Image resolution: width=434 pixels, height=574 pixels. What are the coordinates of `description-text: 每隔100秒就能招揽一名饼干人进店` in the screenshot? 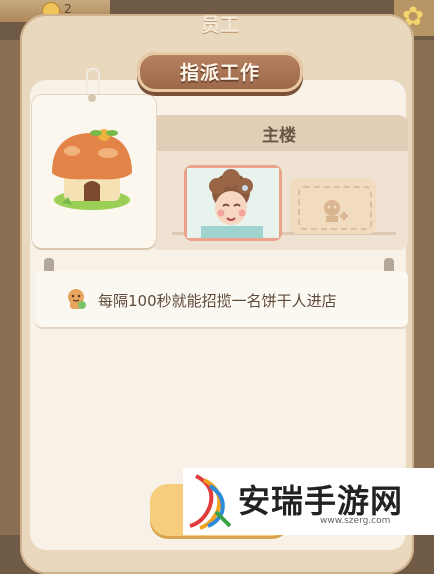 It's located at (217, 301).